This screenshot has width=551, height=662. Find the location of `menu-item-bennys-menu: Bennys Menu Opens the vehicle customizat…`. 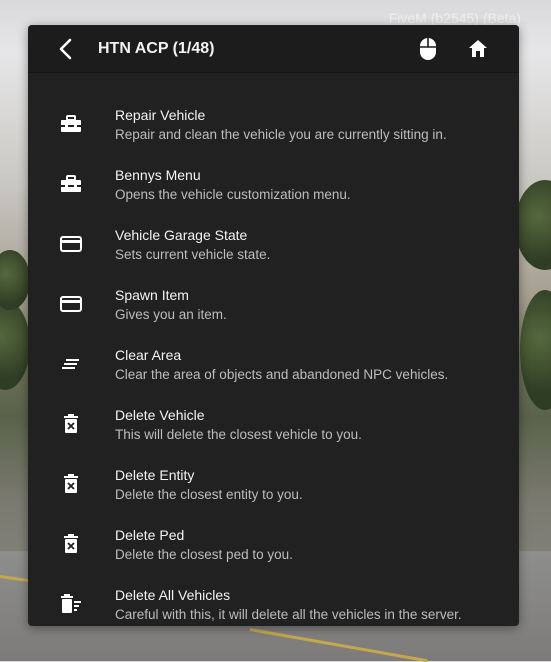

menu-item-bennys-menu: Bennys Menu Opens the vehicle customizat… is located at coordinates (273, 187).